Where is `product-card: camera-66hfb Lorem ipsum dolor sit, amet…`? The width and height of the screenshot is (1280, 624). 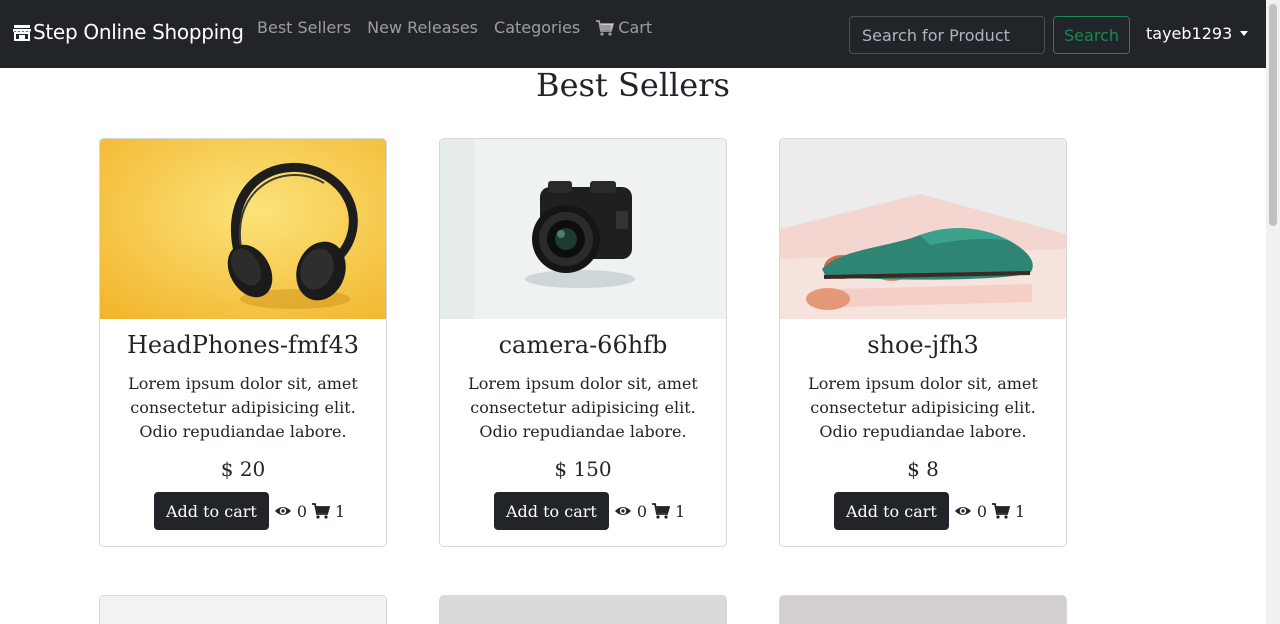
product-card: camera-66hfb Lorem ipsum dolor sit, amet… is located at coordinates (583, 342).